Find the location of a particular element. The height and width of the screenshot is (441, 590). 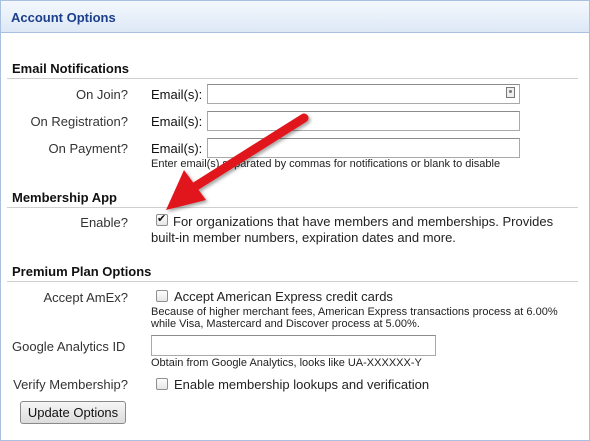

red-arrow-annotation is located at coordinates (237, 161).